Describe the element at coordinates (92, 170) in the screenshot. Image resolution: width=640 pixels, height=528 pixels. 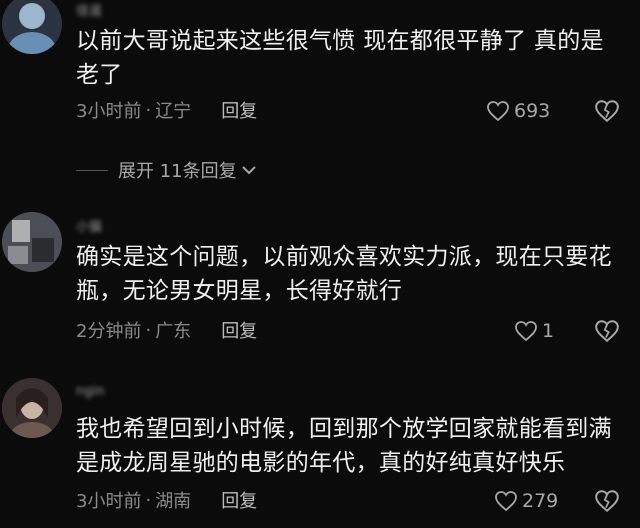
I see `divider` at that location.